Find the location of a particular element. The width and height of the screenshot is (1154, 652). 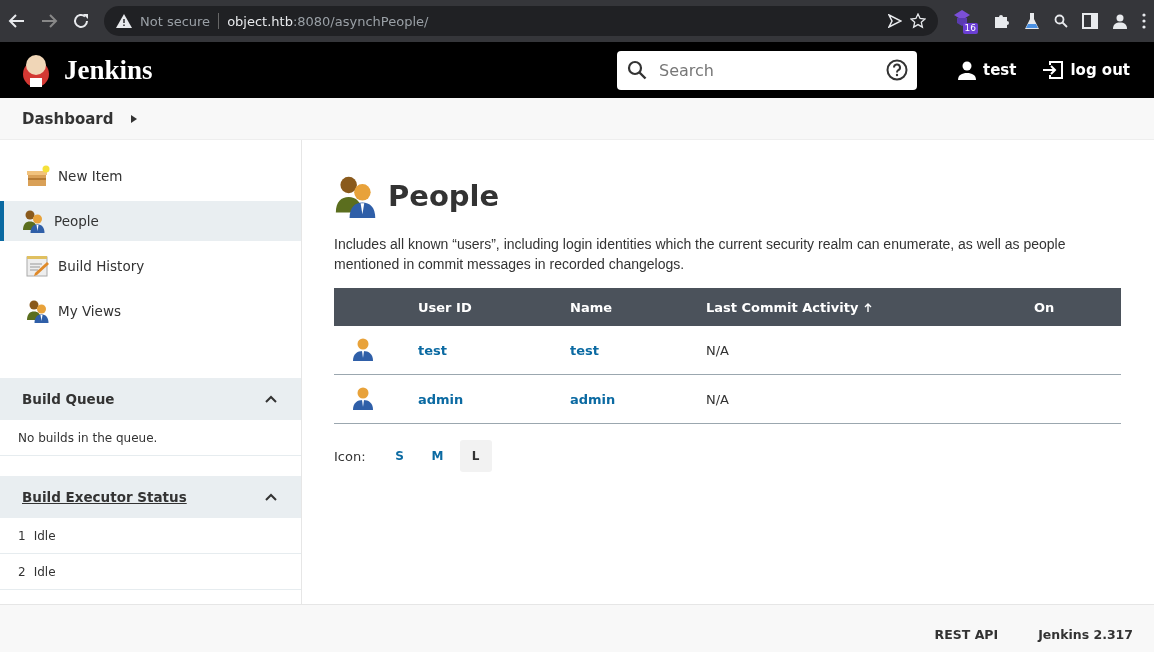

puzzle-icon is located at coordinates (1001, 21).